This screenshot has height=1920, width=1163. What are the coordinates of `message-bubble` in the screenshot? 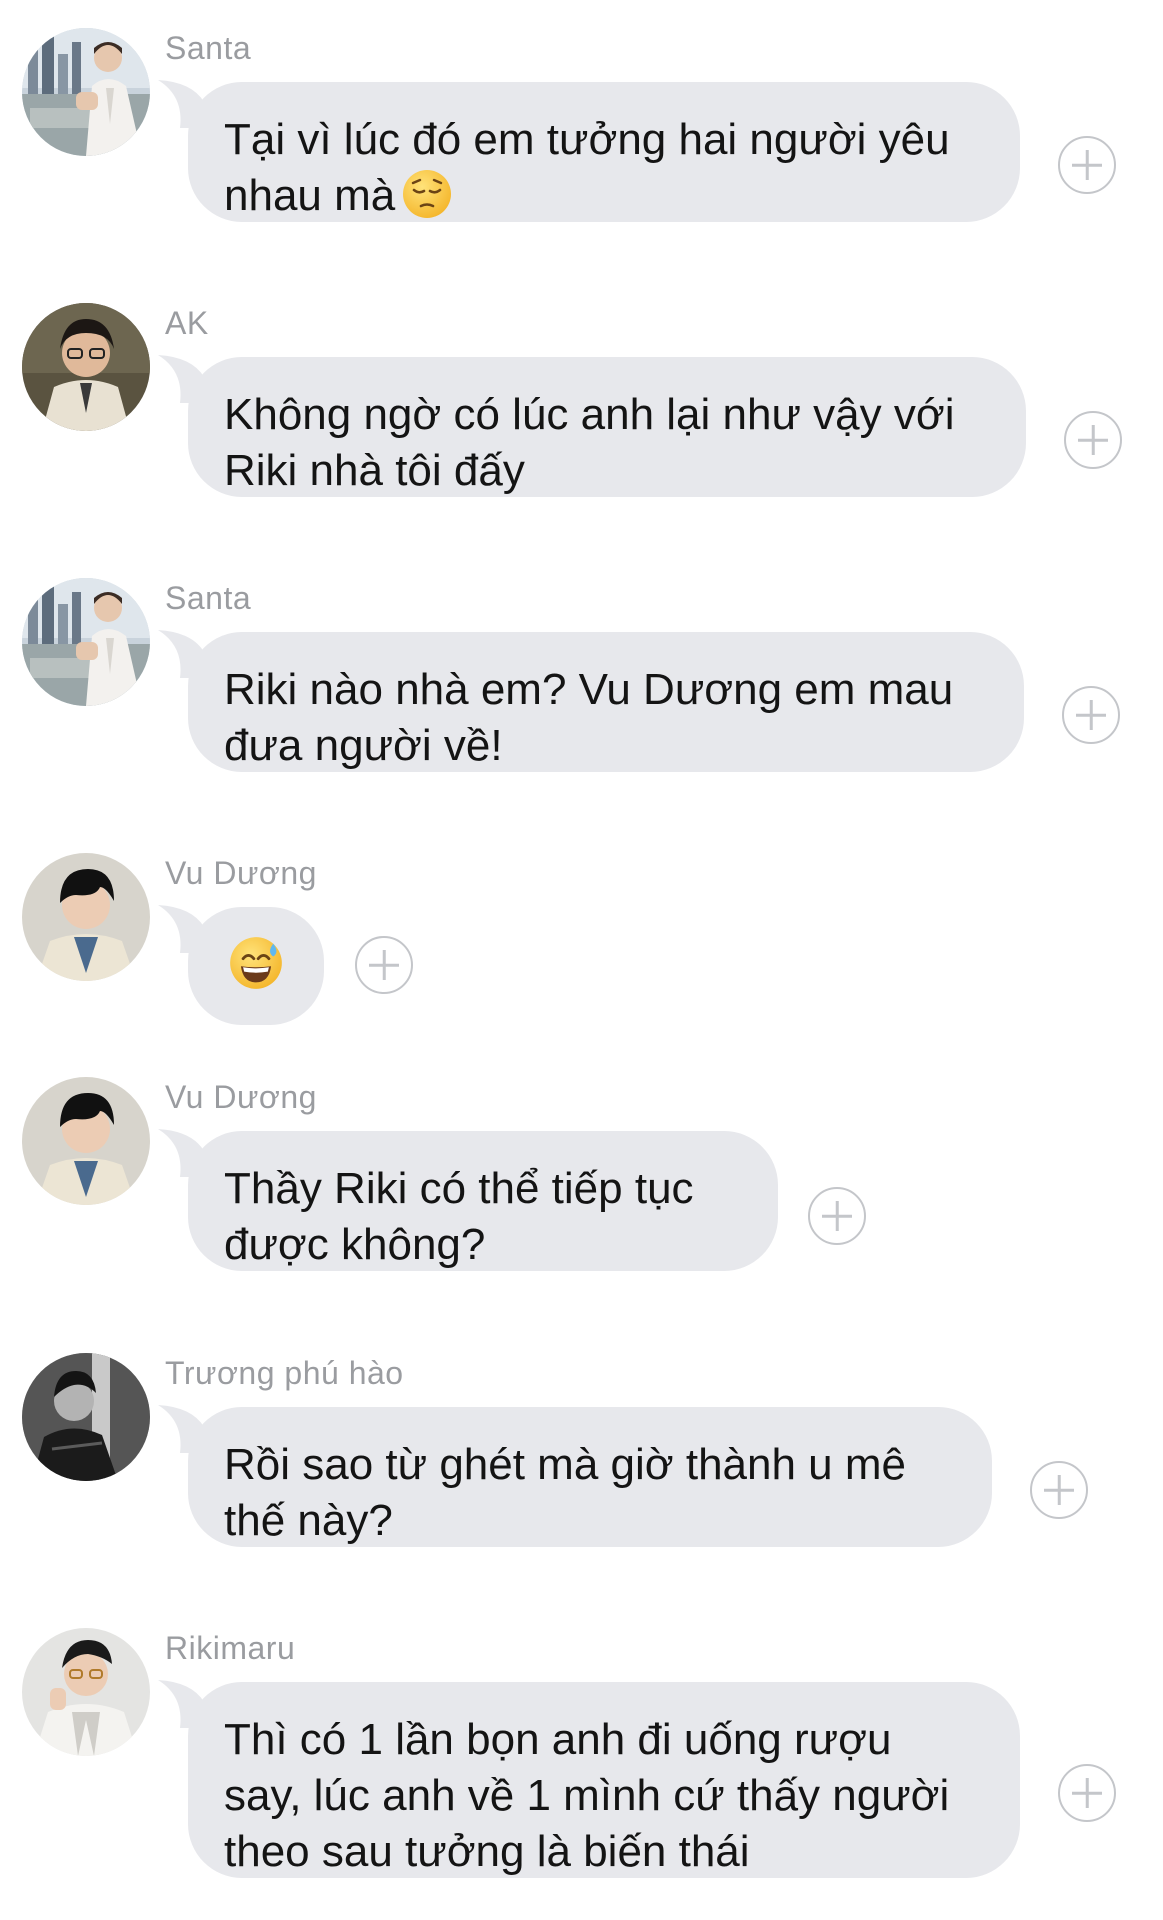 It's located at (241, 965).